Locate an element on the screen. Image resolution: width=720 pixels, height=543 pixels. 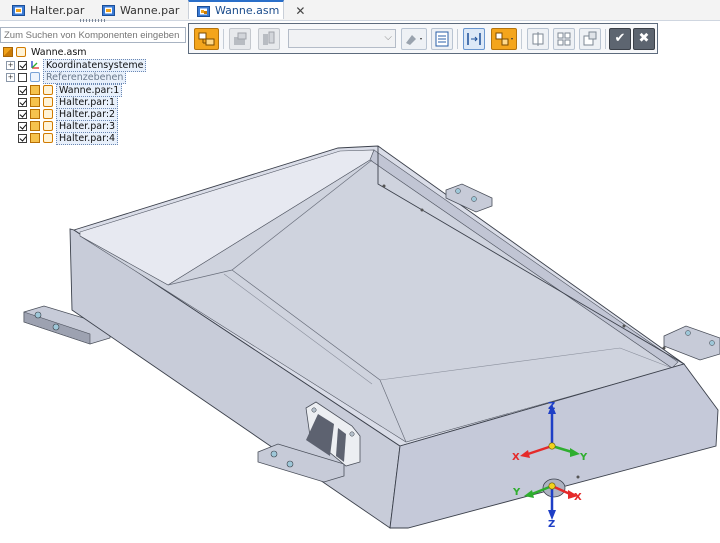
list-button is located at coordinates (442, 39).